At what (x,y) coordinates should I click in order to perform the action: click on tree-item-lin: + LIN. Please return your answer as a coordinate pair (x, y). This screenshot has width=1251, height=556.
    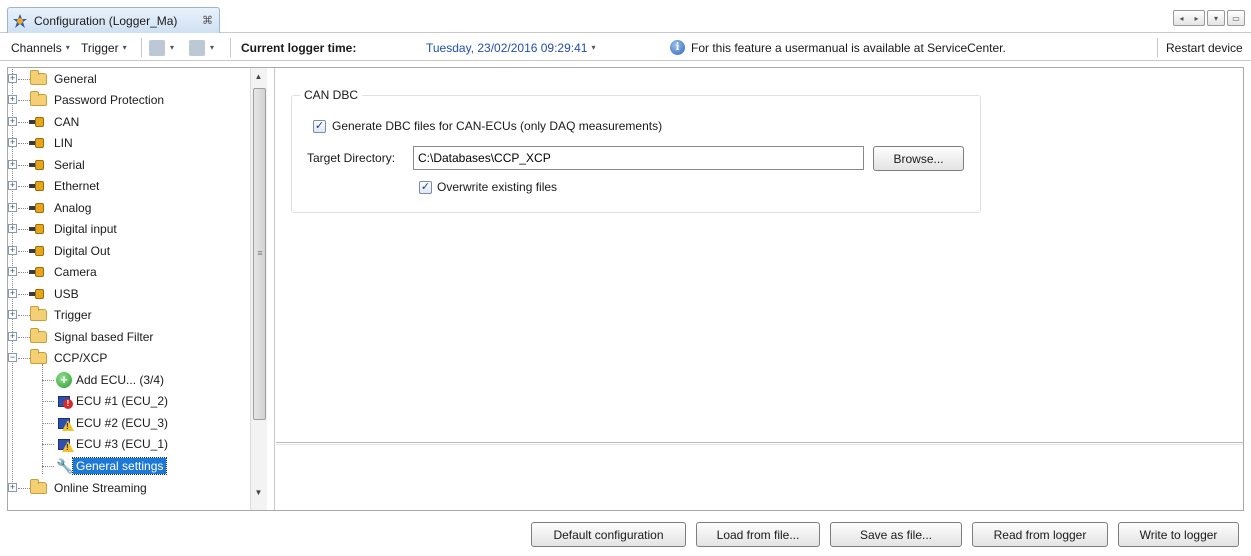
    Looking at the image, I should click on (128, 143).